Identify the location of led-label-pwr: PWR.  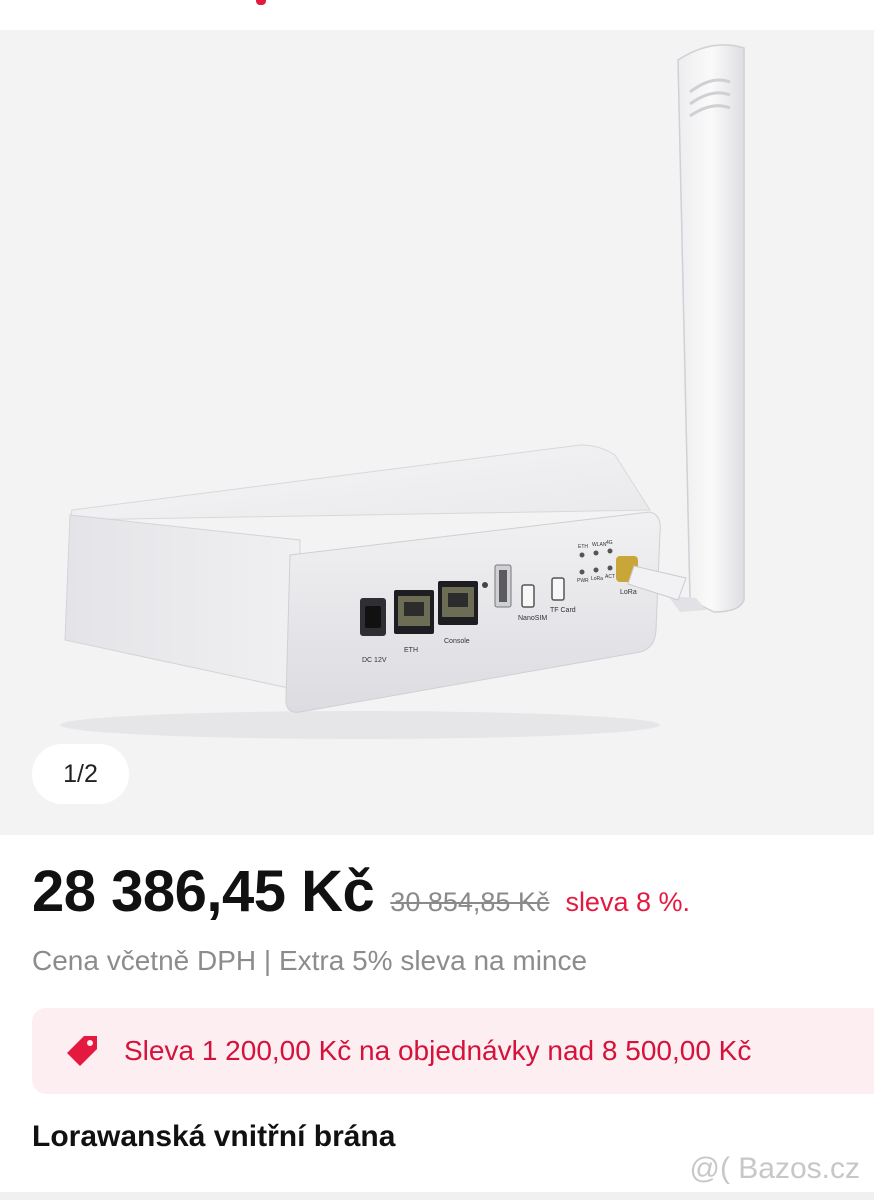
(583, 581).